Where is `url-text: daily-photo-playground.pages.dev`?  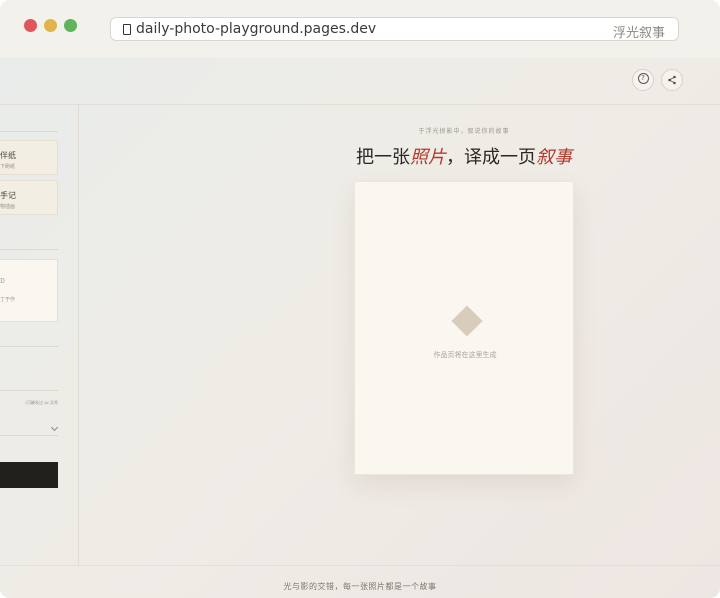
url-text: daily-photo-playground.pages.dev is located at coordinates (256, 29).